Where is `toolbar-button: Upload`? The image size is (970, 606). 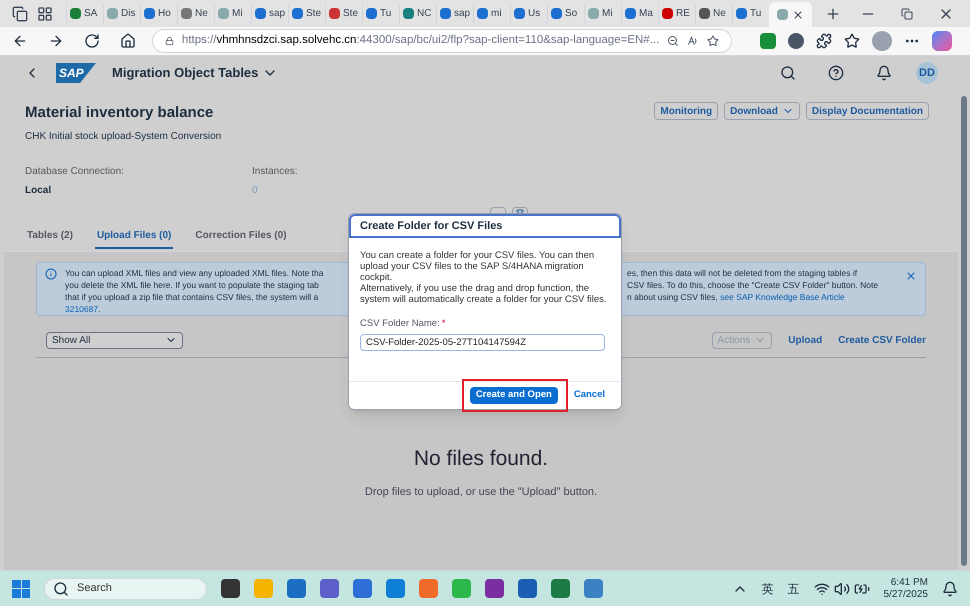
toolbar-button: Upload is located at coordinates (805, 340).